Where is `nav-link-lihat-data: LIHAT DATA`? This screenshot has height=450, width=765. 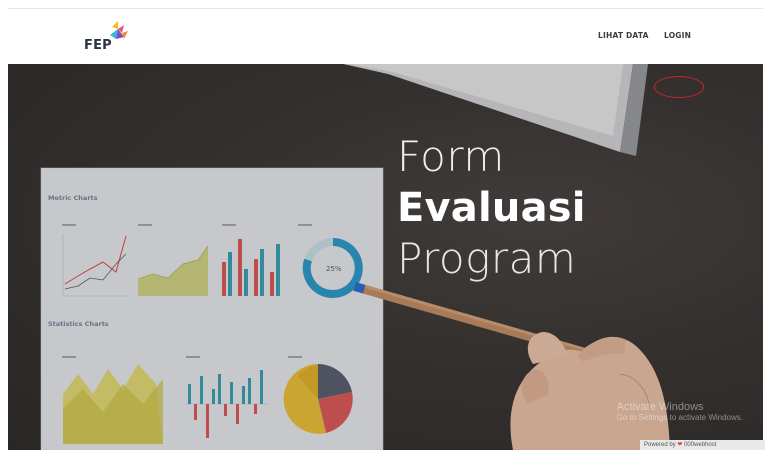
nav-link-lihat-data: LIHAT DATA is located at coordinates (623, 35).